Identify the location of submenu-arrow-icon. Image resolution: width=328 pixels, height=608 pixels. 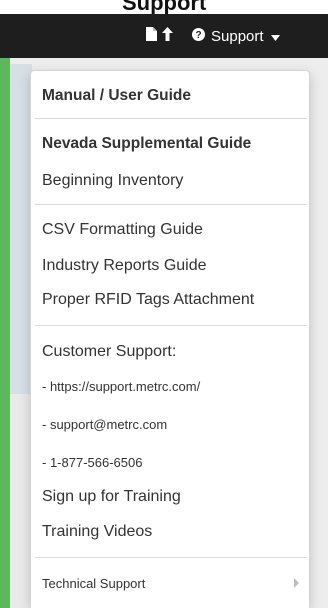
(296, 583).